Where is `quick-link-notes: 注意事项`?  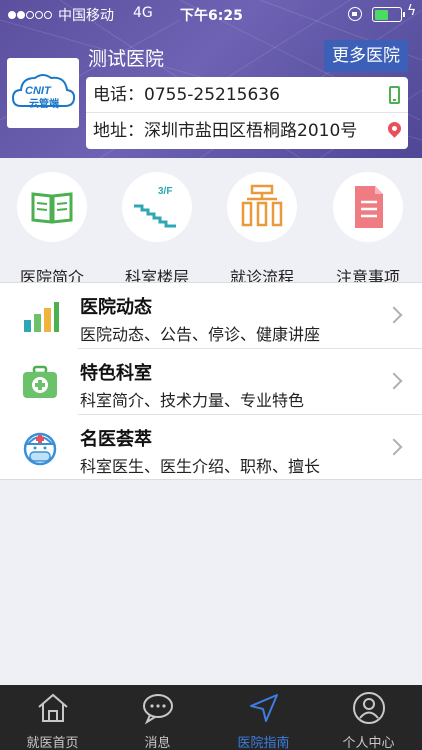 quick-link-notes: 注意事项 is located at coordinates (368, 229).